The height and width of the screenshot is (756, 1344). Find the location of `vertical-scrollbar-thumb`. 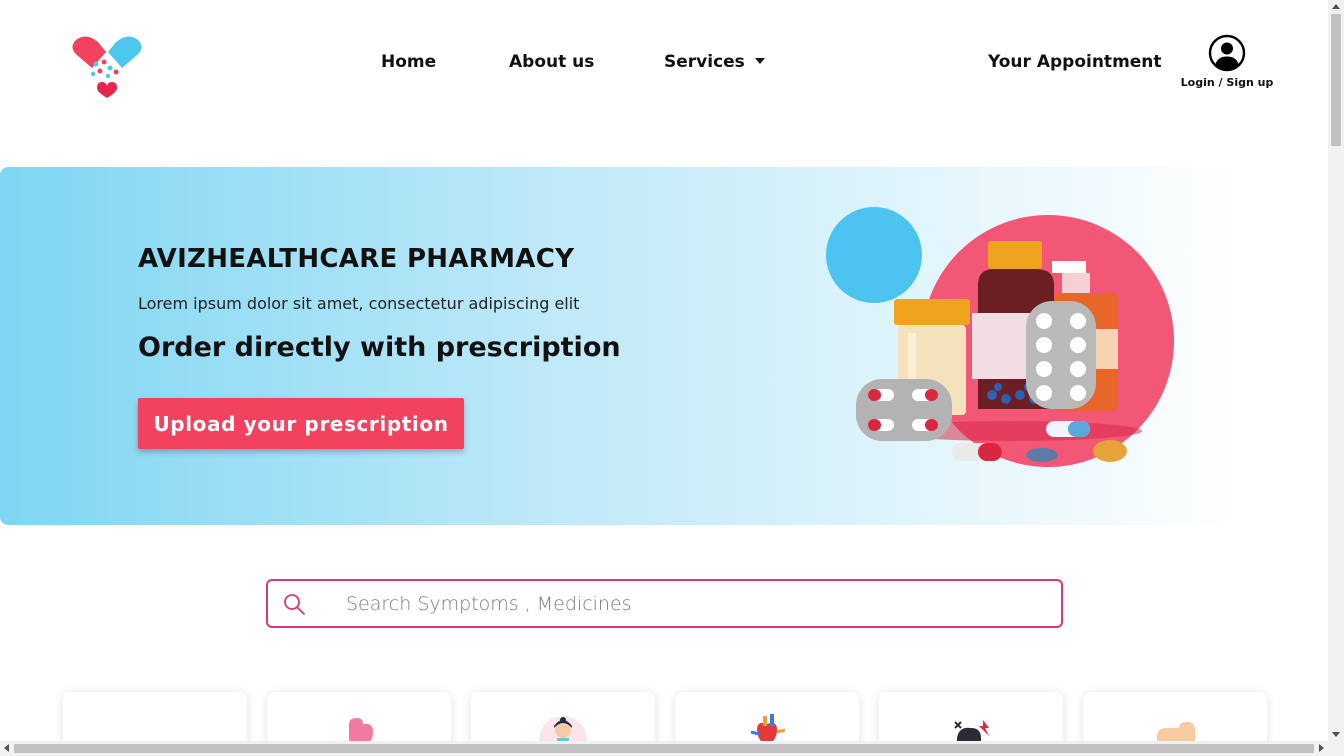

vertical-scrollbar-thumb is located at coordinates (1336, 80).